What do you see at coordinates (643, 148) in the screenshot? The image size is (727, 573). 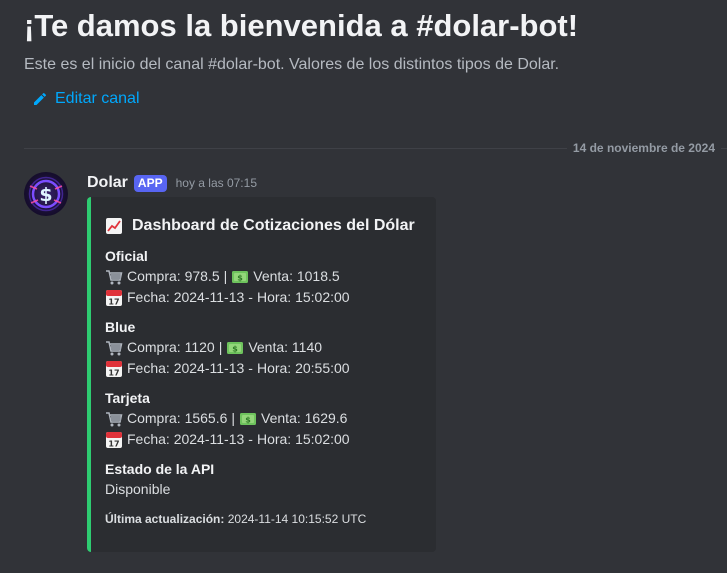 I see `divider-date: 14 de noviembre de 2024` at bounding box center [643, 148].